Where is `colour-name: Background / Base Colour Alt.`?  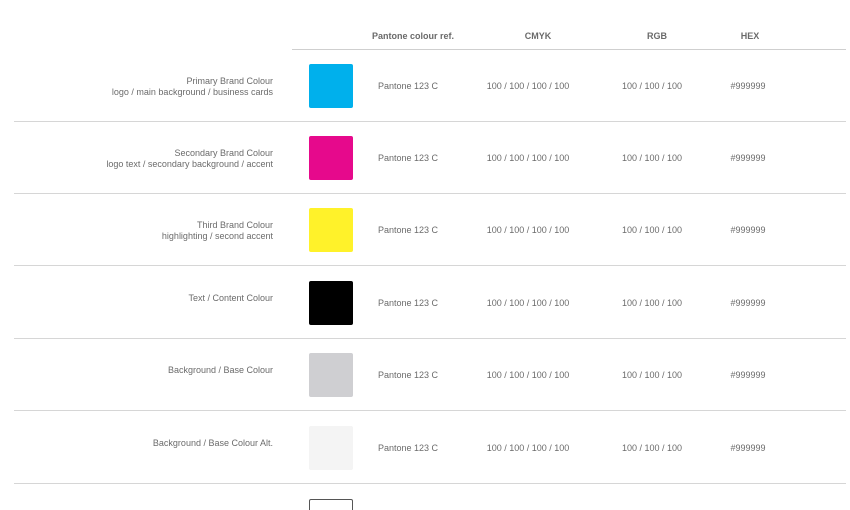
colour-name: Background / Base Colour Alt. is located at coordinates (212, 443).